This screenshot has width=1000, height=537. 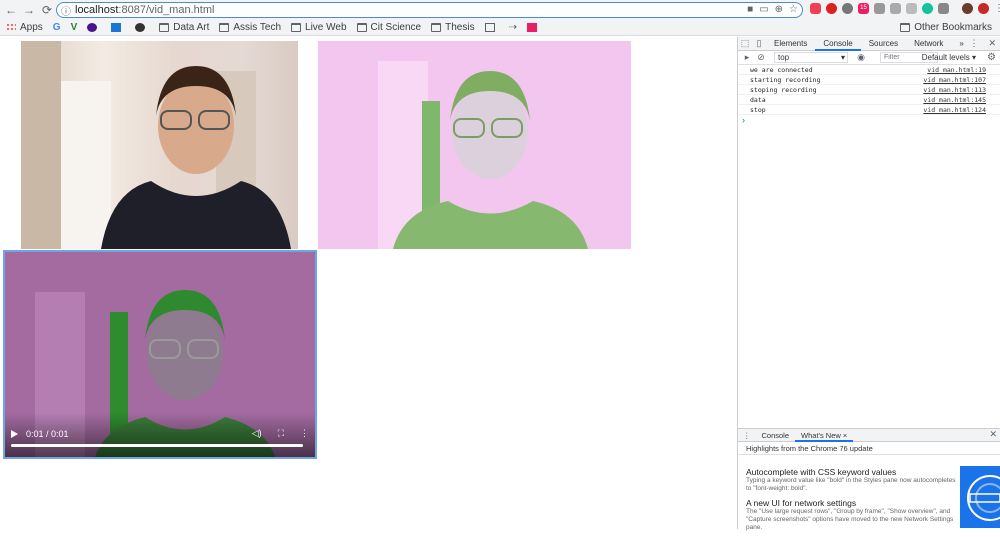 What do you see at coordinates (47, 433) in the screenshot?
I see `video-time: 0:01 / 0:01` at bounding box center [47, 433].